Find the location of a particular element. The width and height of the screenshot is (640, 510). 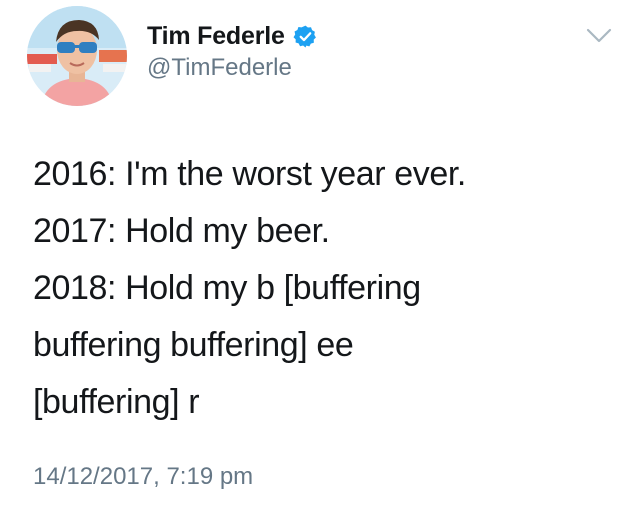

tweet-text-line: 2017: Hold my beer. is located at coordinates (181, 231).